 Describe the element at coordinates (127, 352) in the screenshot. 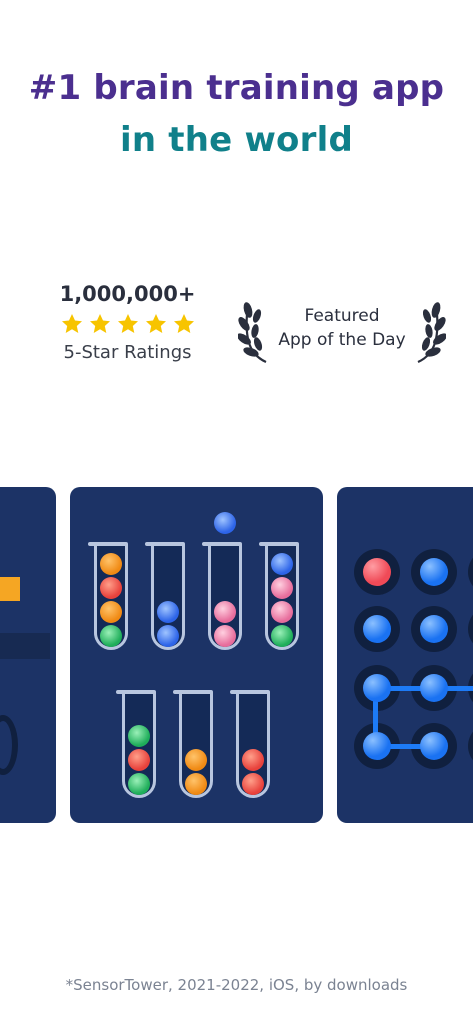

I see `rating-label: 5-Star Ratings` at that location.